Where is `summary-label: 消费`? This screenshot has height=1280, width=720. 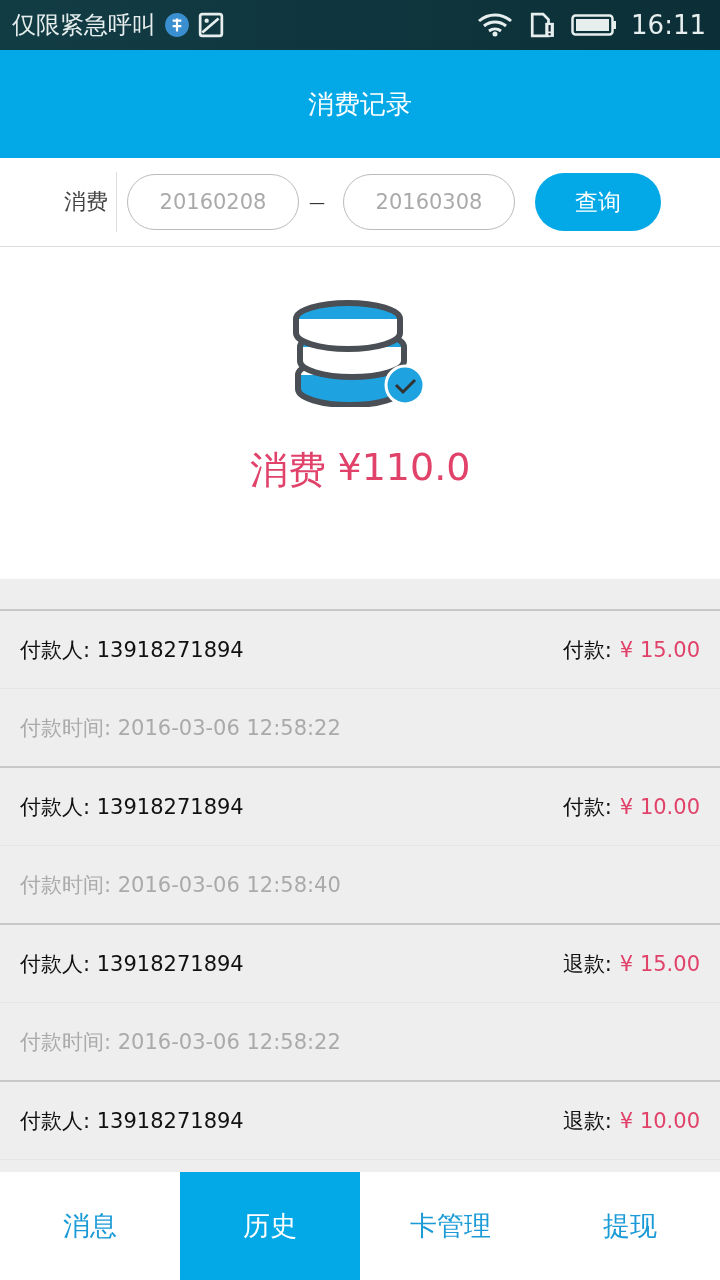
summary-label: 消费 is located at coordinates (287, 470).